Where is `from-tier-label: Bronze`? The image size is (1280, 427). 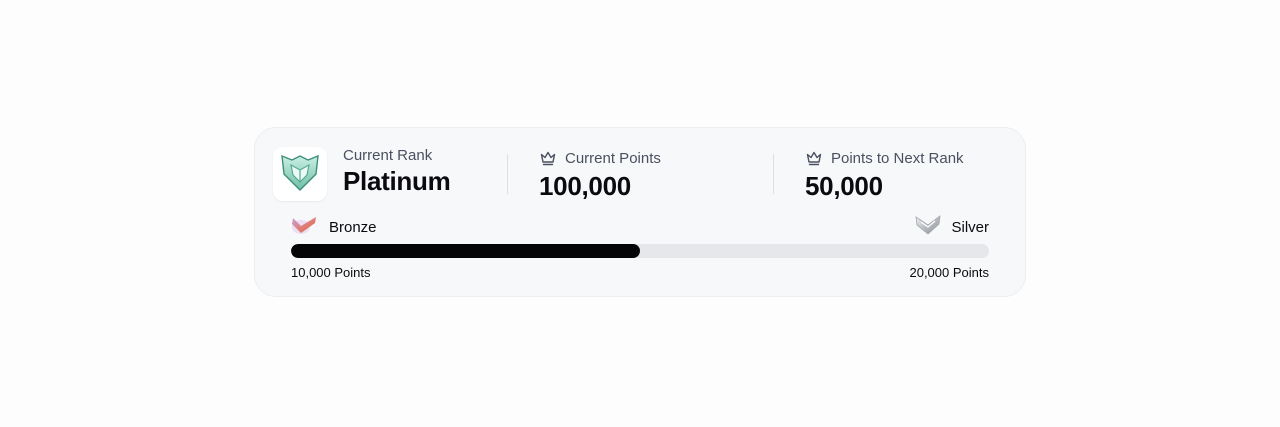
from-tier-label: Bronze is located at coordinates (353, 227).